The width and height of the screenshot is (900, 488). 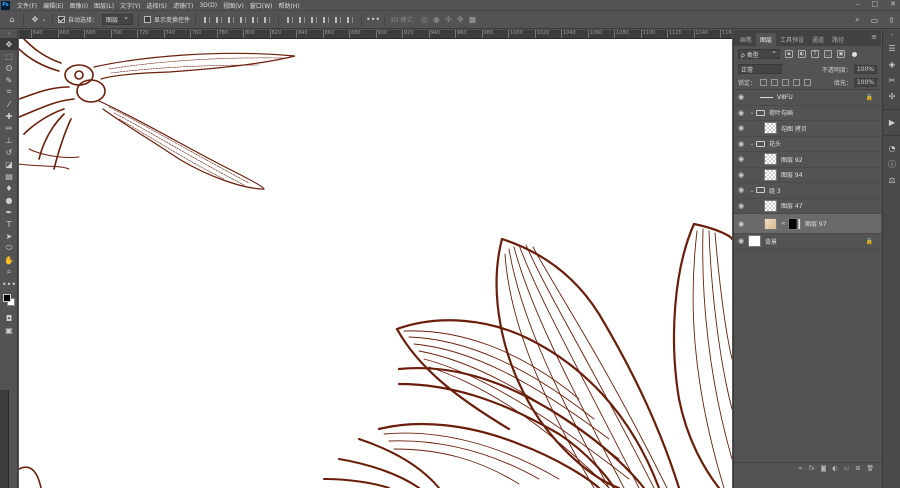 I want to click on add-mask-icon: ◙, so click(x=824, y=468).